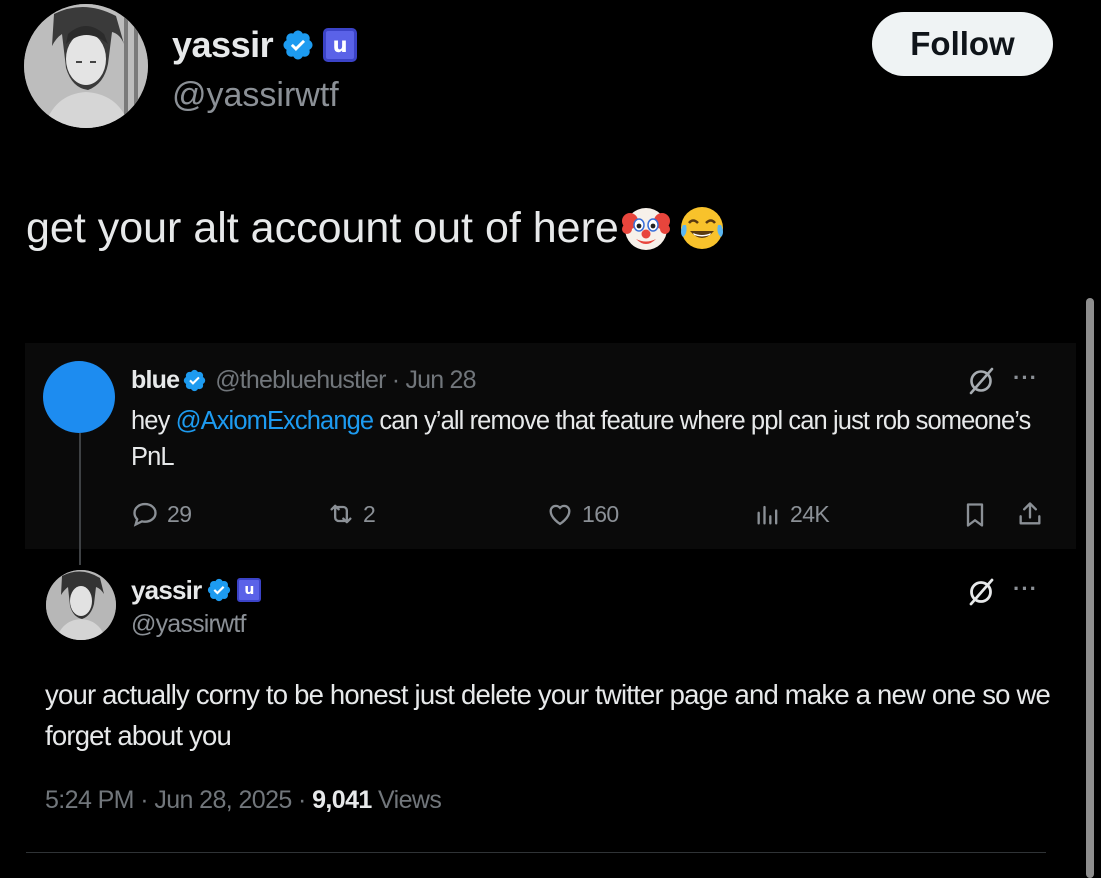 The height and width of the screenshot is (878, 1101). Describe the element at coordinates (560, 515) in the screenshot. I see `heart-icon` at that location.